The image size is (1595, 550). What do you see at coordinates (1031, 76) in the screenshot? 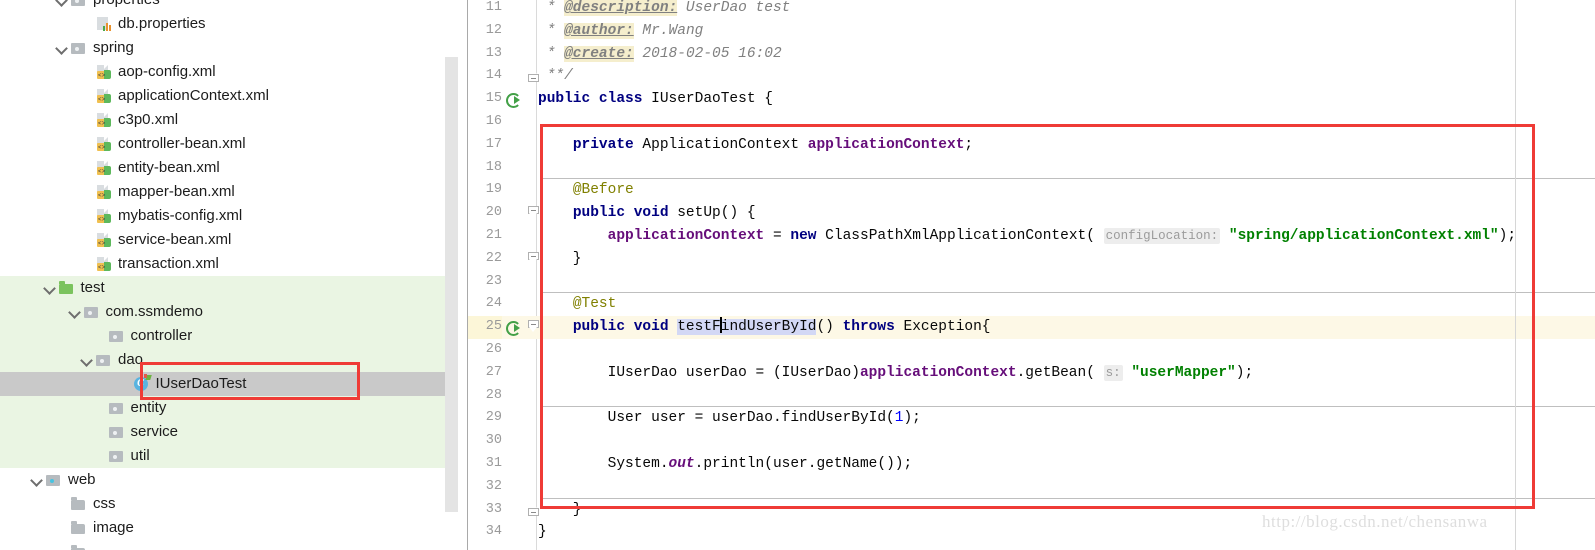
I see `editor-line-14: 14 **/` at bounding box center [1031, 76].